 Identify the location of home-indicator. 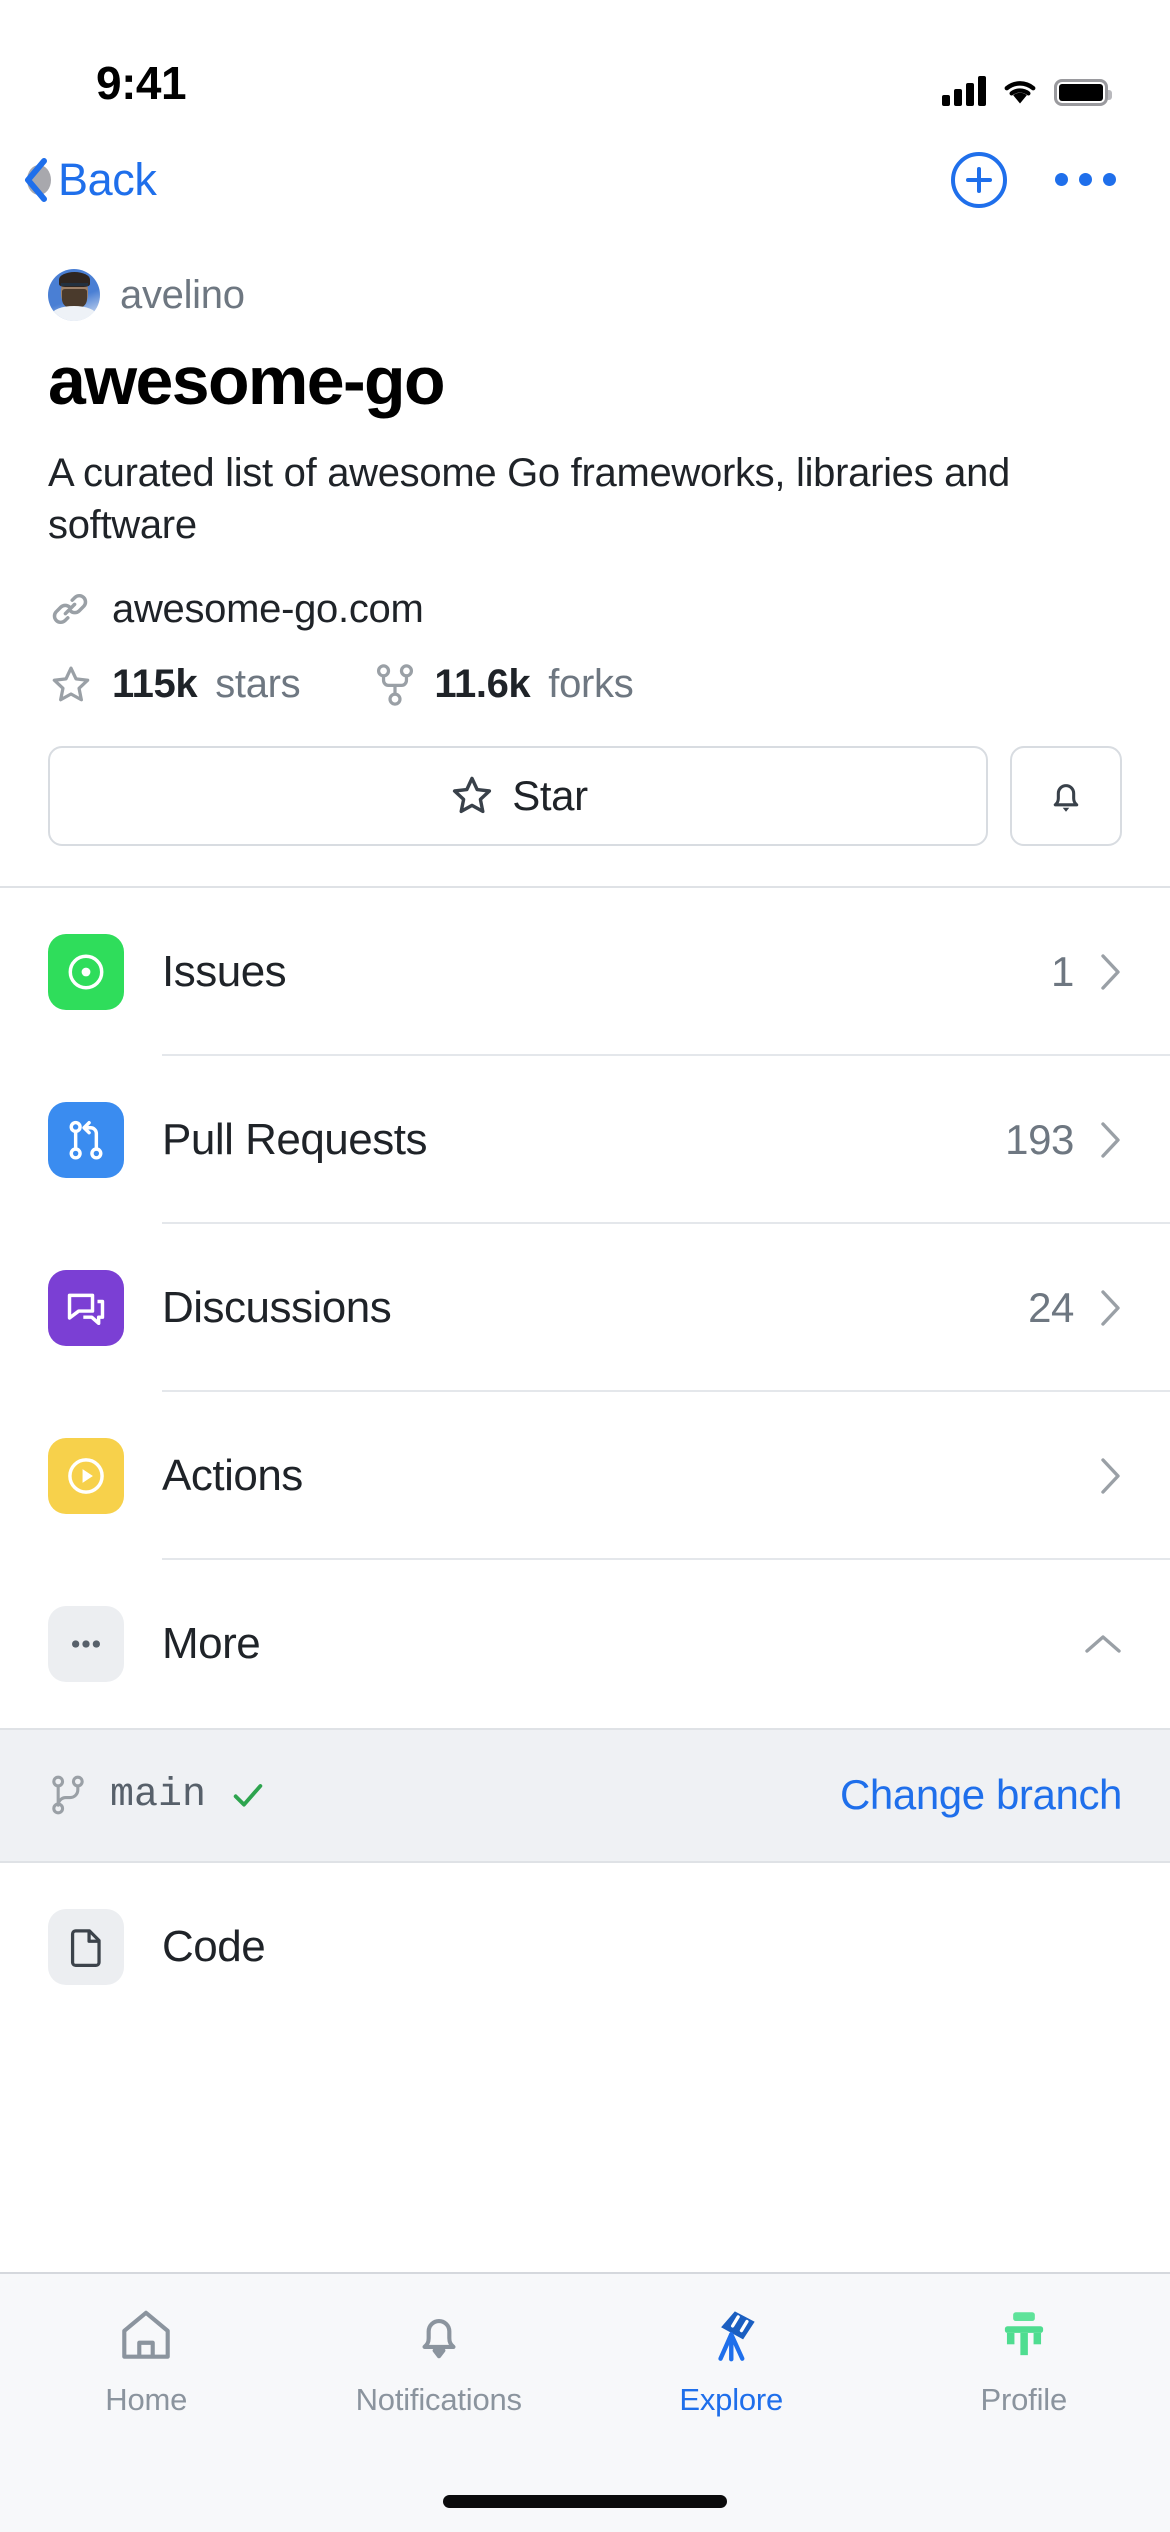
(585, 2501).